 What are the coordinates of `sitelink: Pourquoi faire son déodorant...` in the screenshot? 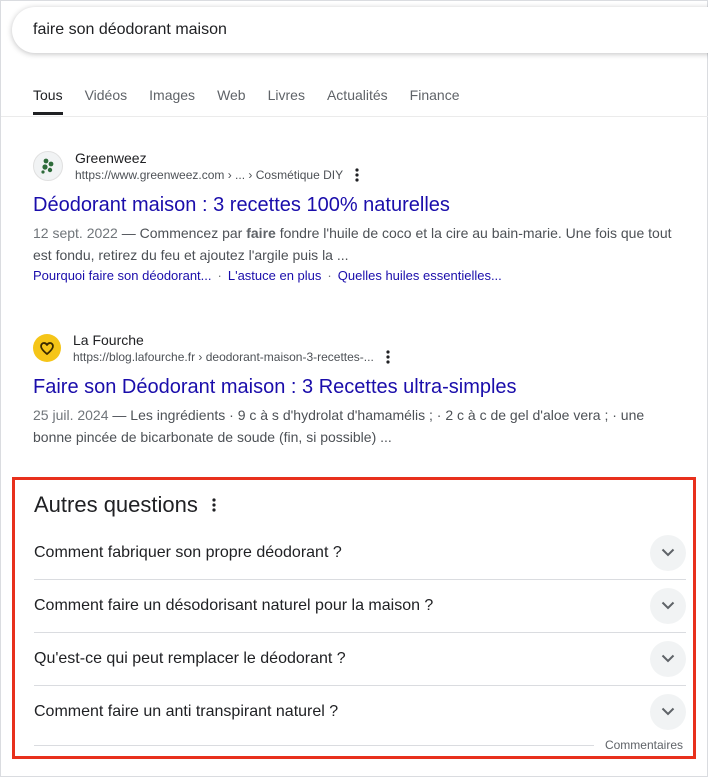 It's located at (122, 275).